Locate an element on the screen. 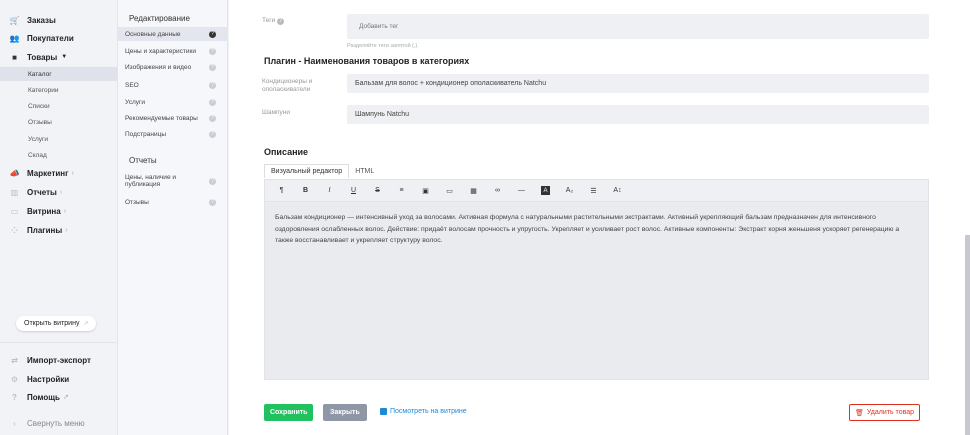 The image size is (970, 435). sidebar-item-categories: Категории is located at coordinates (58, 90).